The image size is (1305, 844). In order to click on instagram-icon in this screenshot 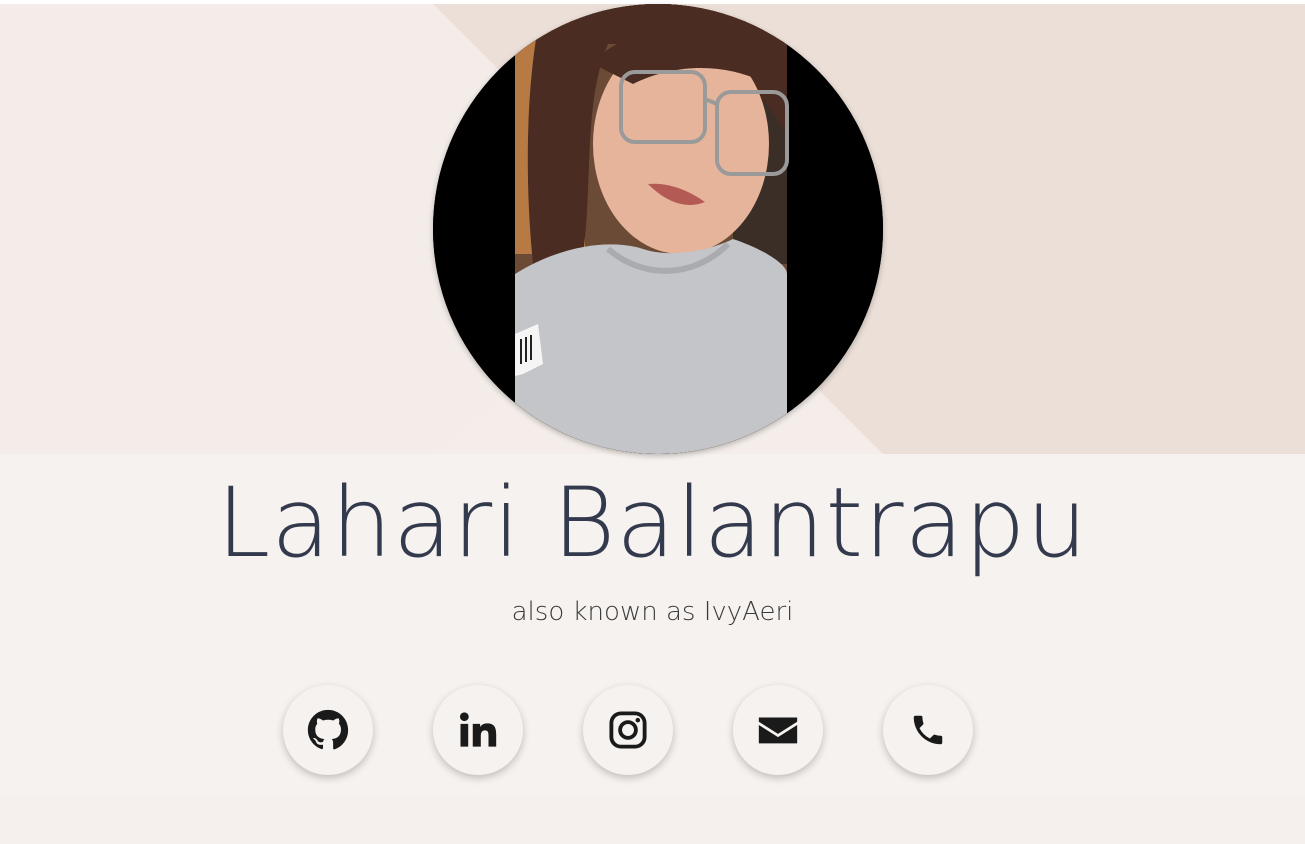, I will do `click(628, 730)`.